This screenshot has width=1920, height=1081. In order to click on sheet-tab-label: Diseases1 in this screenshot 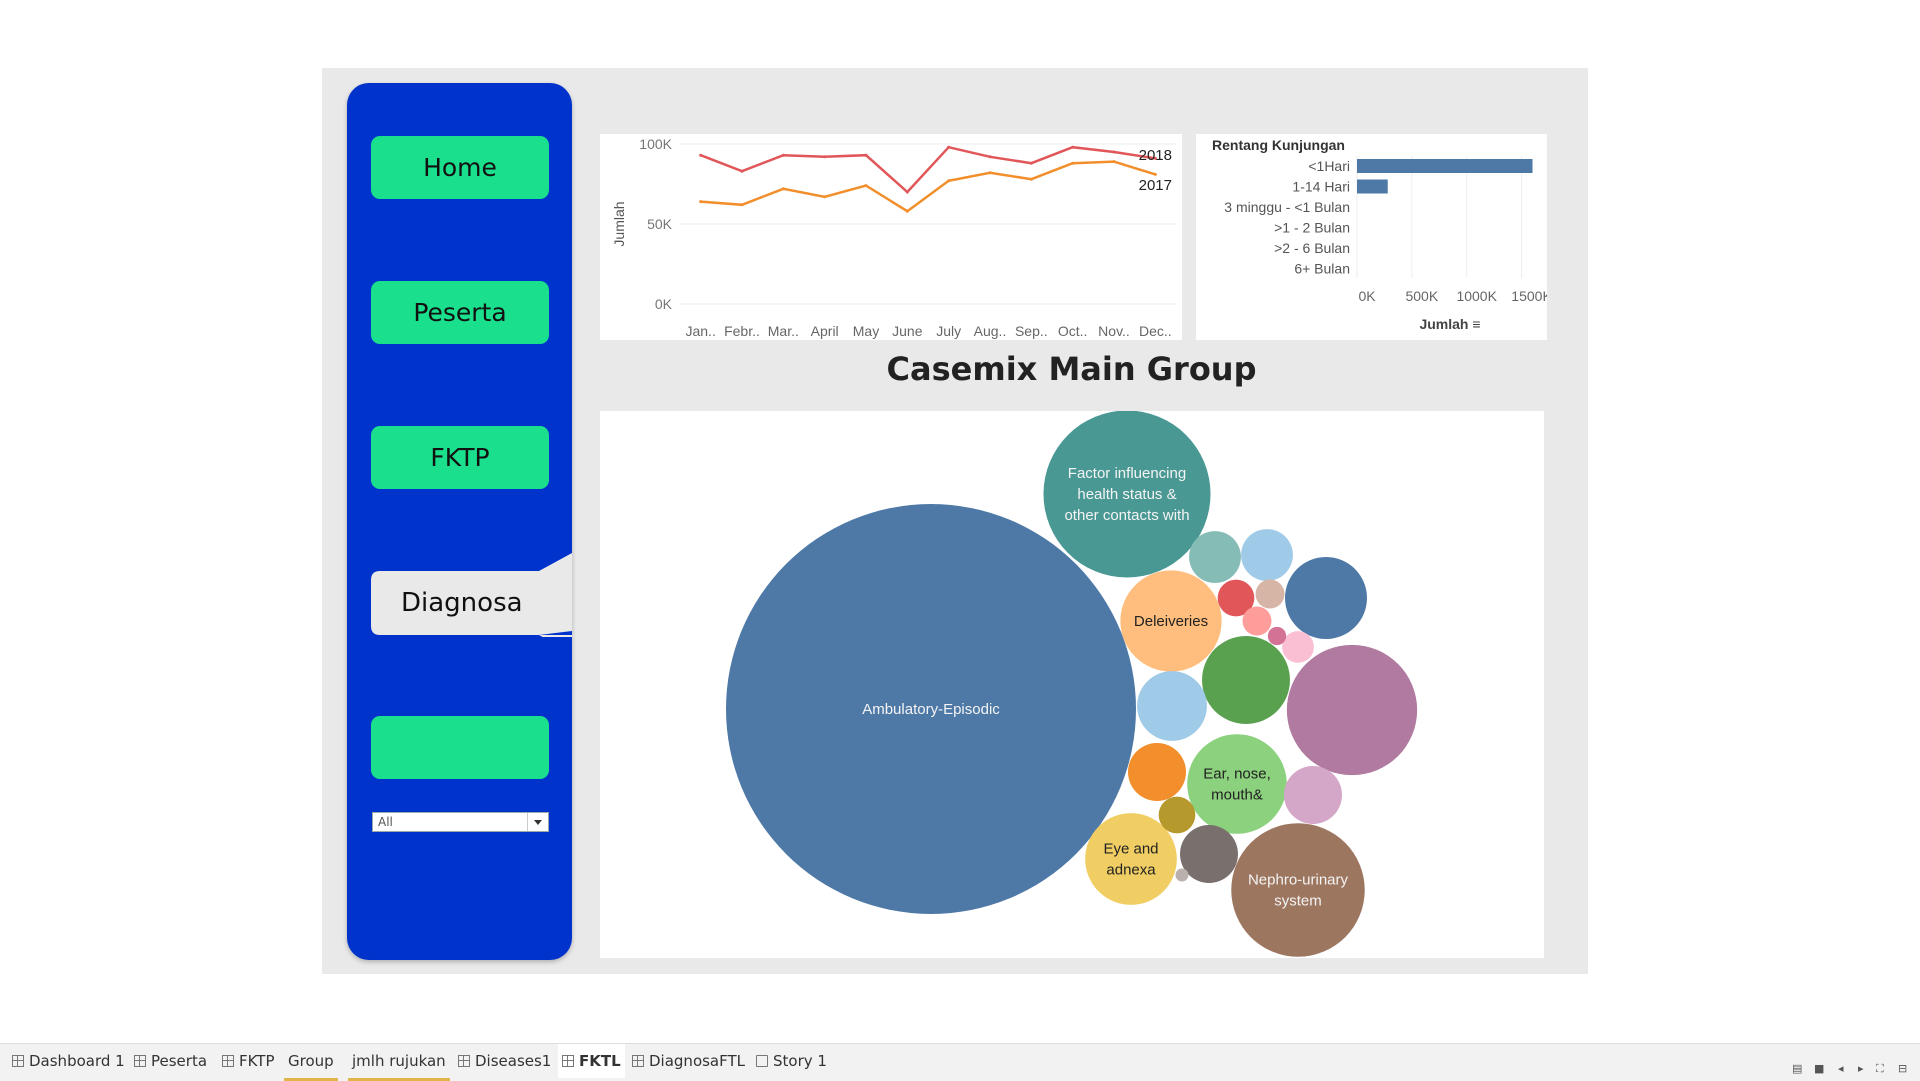, I will do `click(513, 1061)`.